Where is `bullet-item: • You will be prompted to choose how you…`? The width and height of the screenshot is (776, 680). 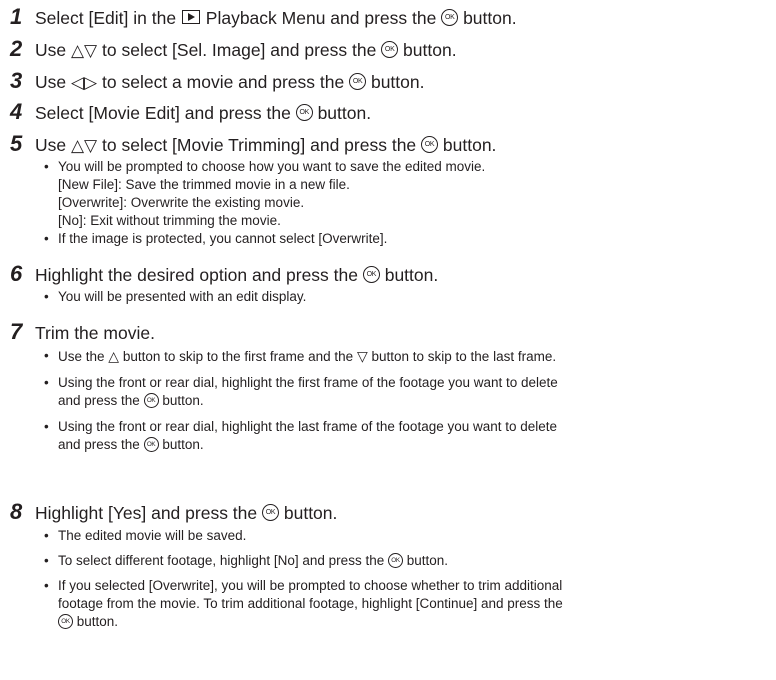 bullet-item: • You will be prompted to choose how you… is located at coordinates (264, 167).